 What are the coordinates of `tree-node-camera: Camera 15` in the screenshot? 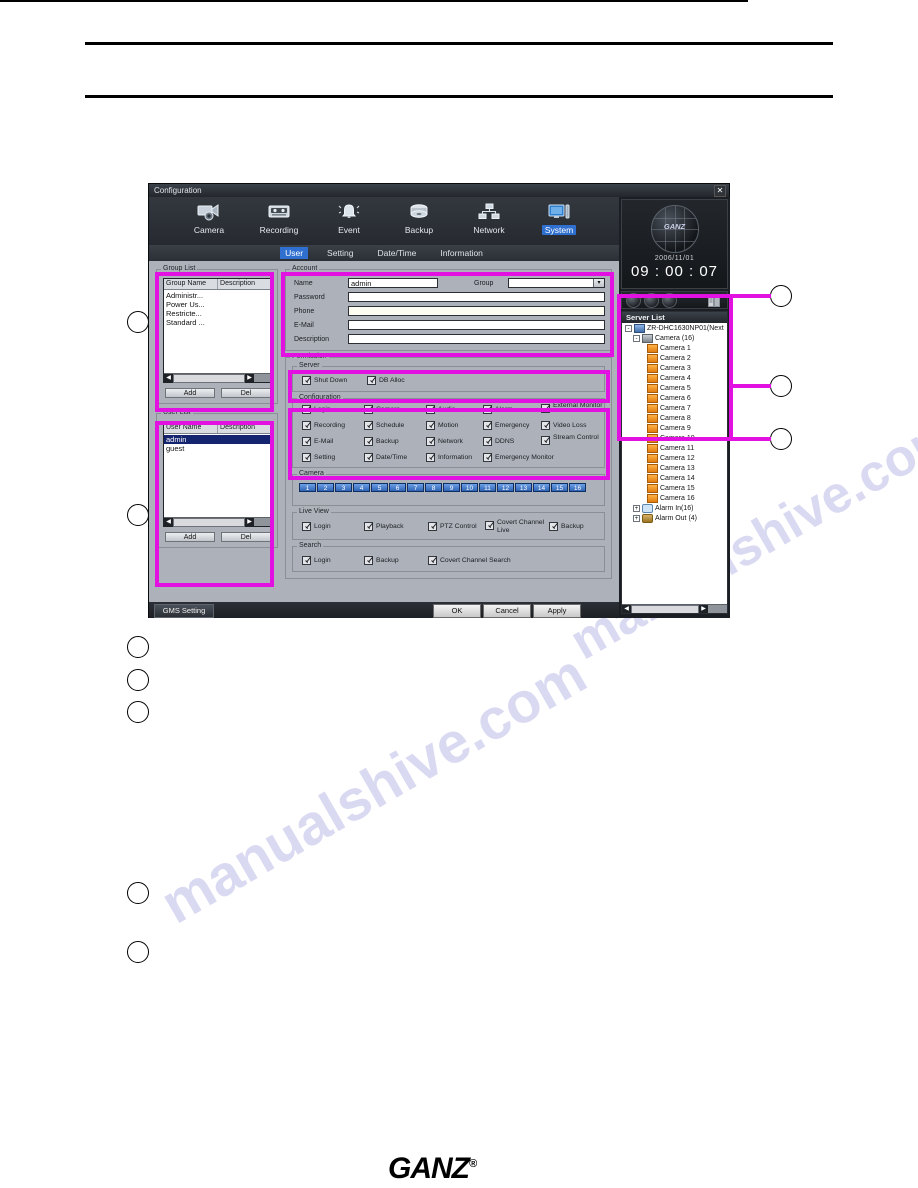 It's located at (674, 488).